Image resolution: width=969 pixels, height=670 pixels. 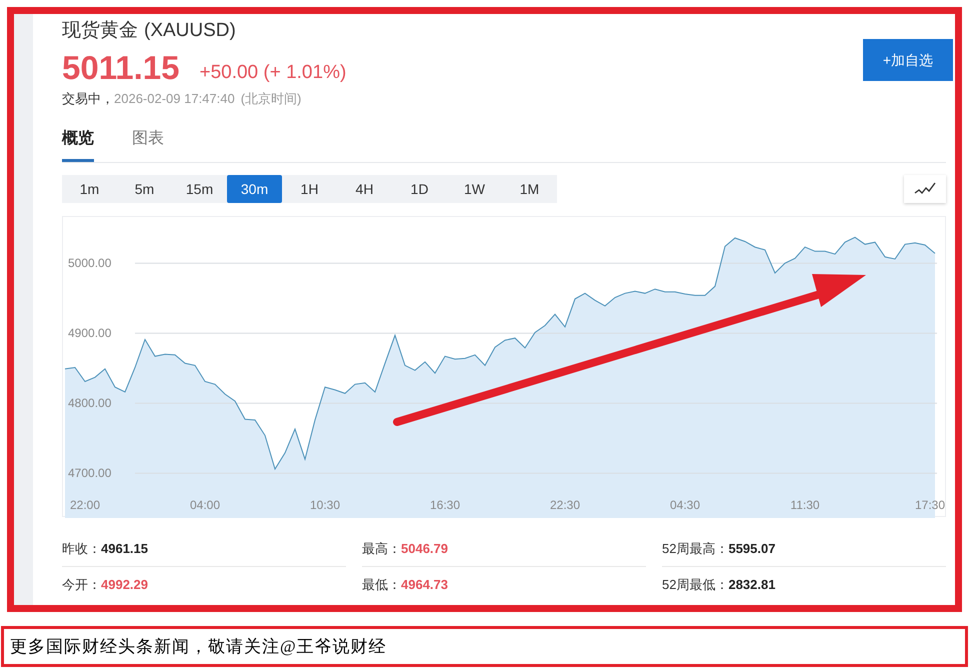 I want to click on stat-value: 2832.81, so click(x=752, y=585).